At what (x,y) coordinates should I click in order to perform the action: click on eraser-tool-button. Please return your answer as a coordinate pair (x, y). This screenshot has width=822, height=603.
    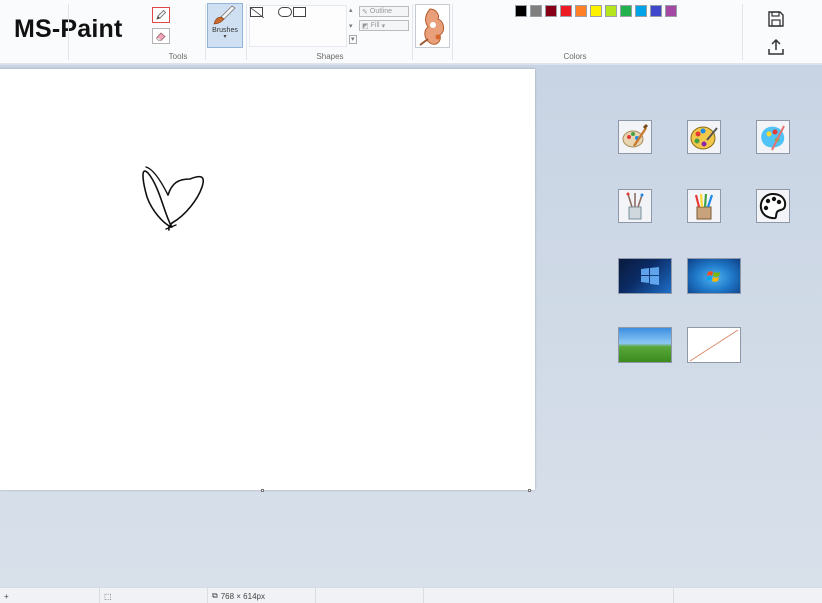
    Looking at the image, I should click on (161, 36).